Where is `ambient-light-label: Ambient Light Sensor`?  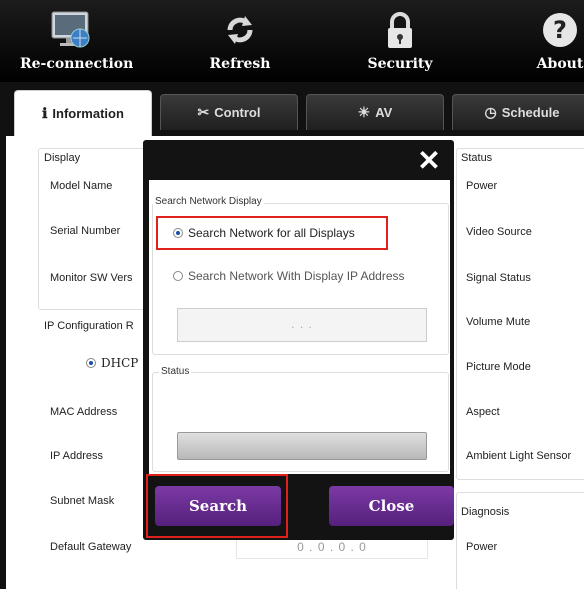
ambient-light-label: Ambient Light Sensor is located at coordinates (519, 456).